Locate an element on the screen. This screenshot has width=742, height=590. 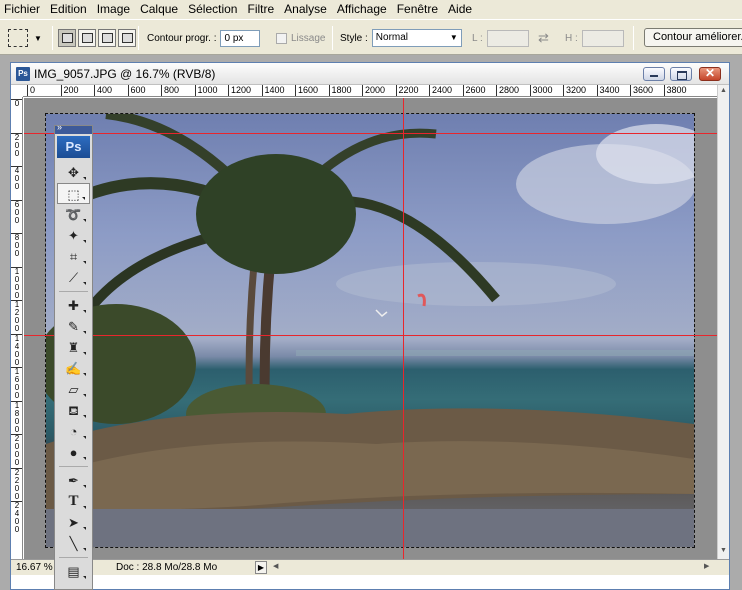
ruler-tick-label: 400 is located at coordinates (103, 90).